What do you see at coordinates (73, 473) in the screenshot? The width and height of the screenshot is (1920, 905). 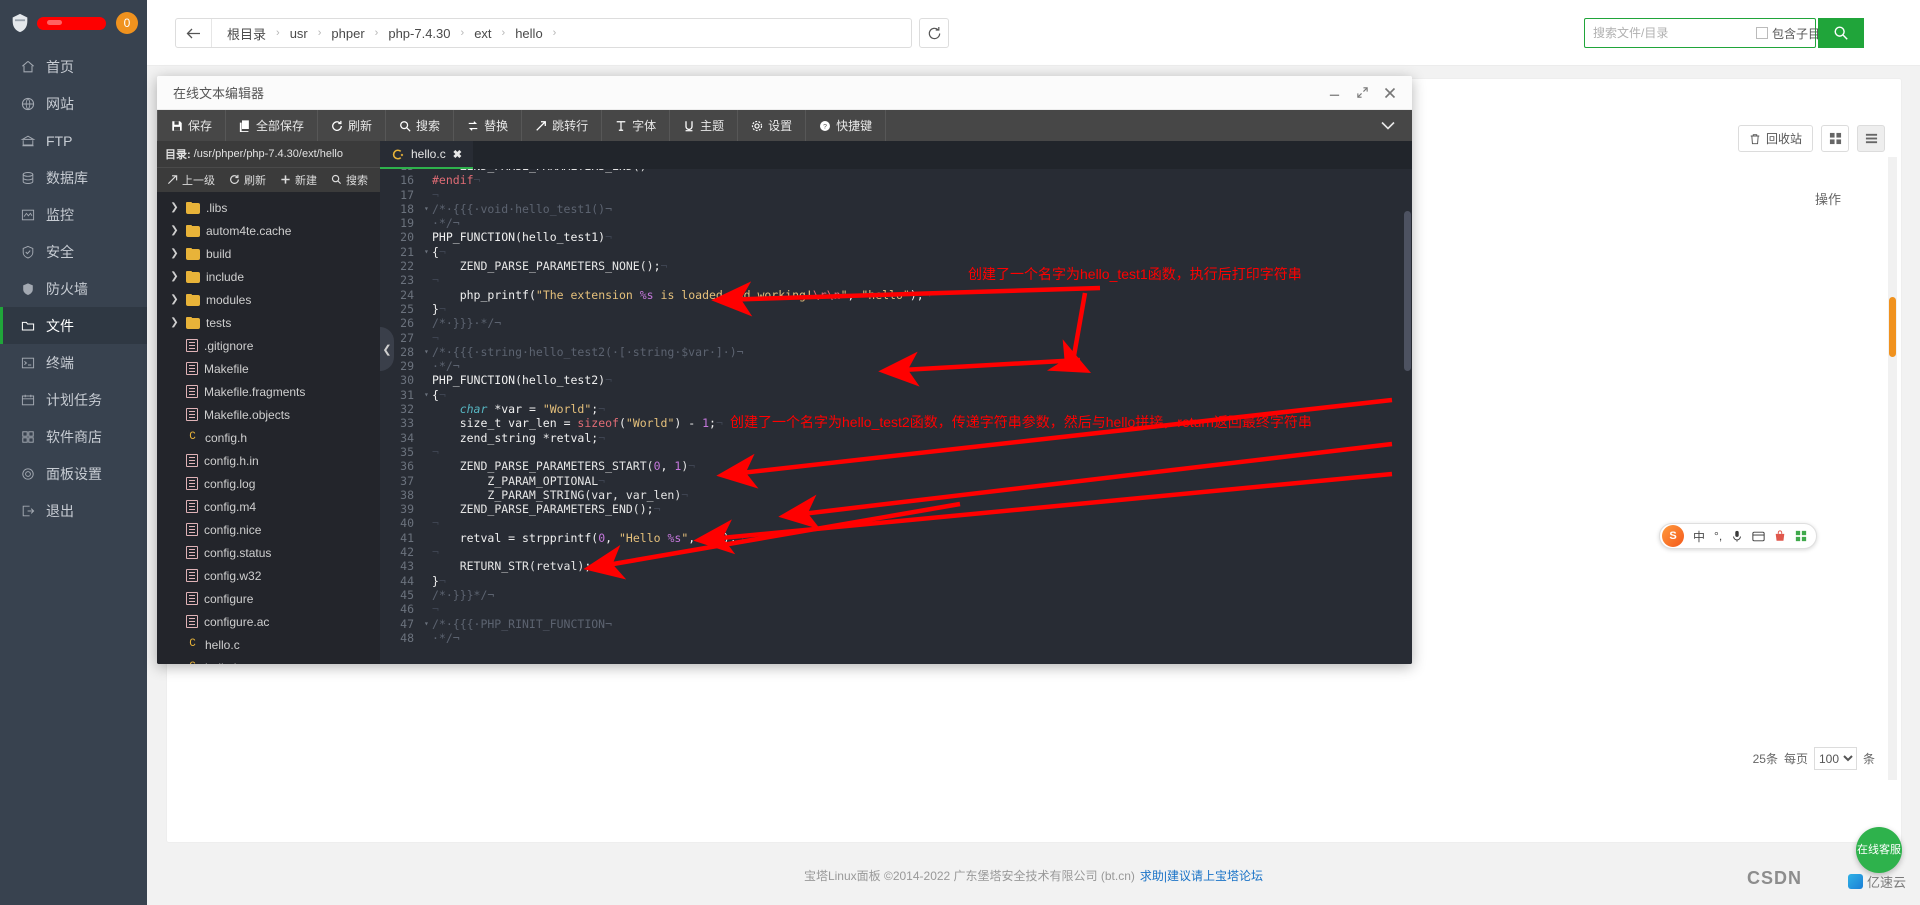 I see `sidebar-item-panel-settings: 面板设置` at bounding box center [73, 473].